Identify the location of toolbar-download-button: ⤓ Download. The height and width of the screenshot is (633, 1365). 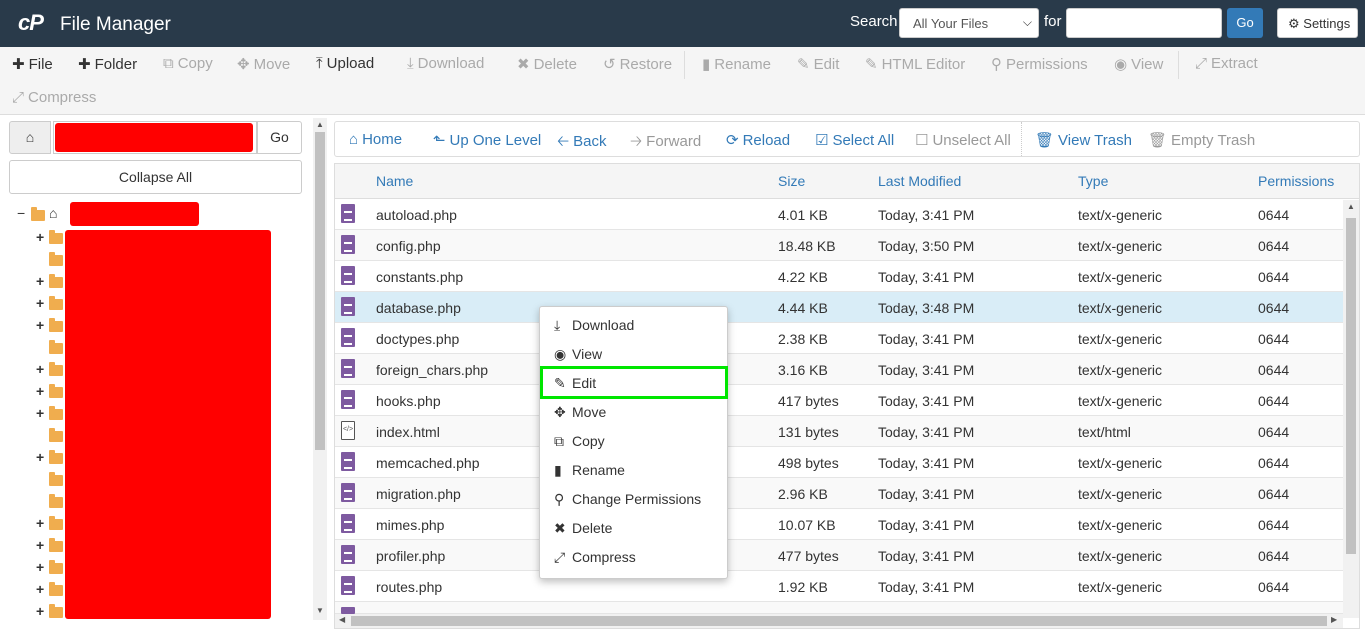
(445, 63).